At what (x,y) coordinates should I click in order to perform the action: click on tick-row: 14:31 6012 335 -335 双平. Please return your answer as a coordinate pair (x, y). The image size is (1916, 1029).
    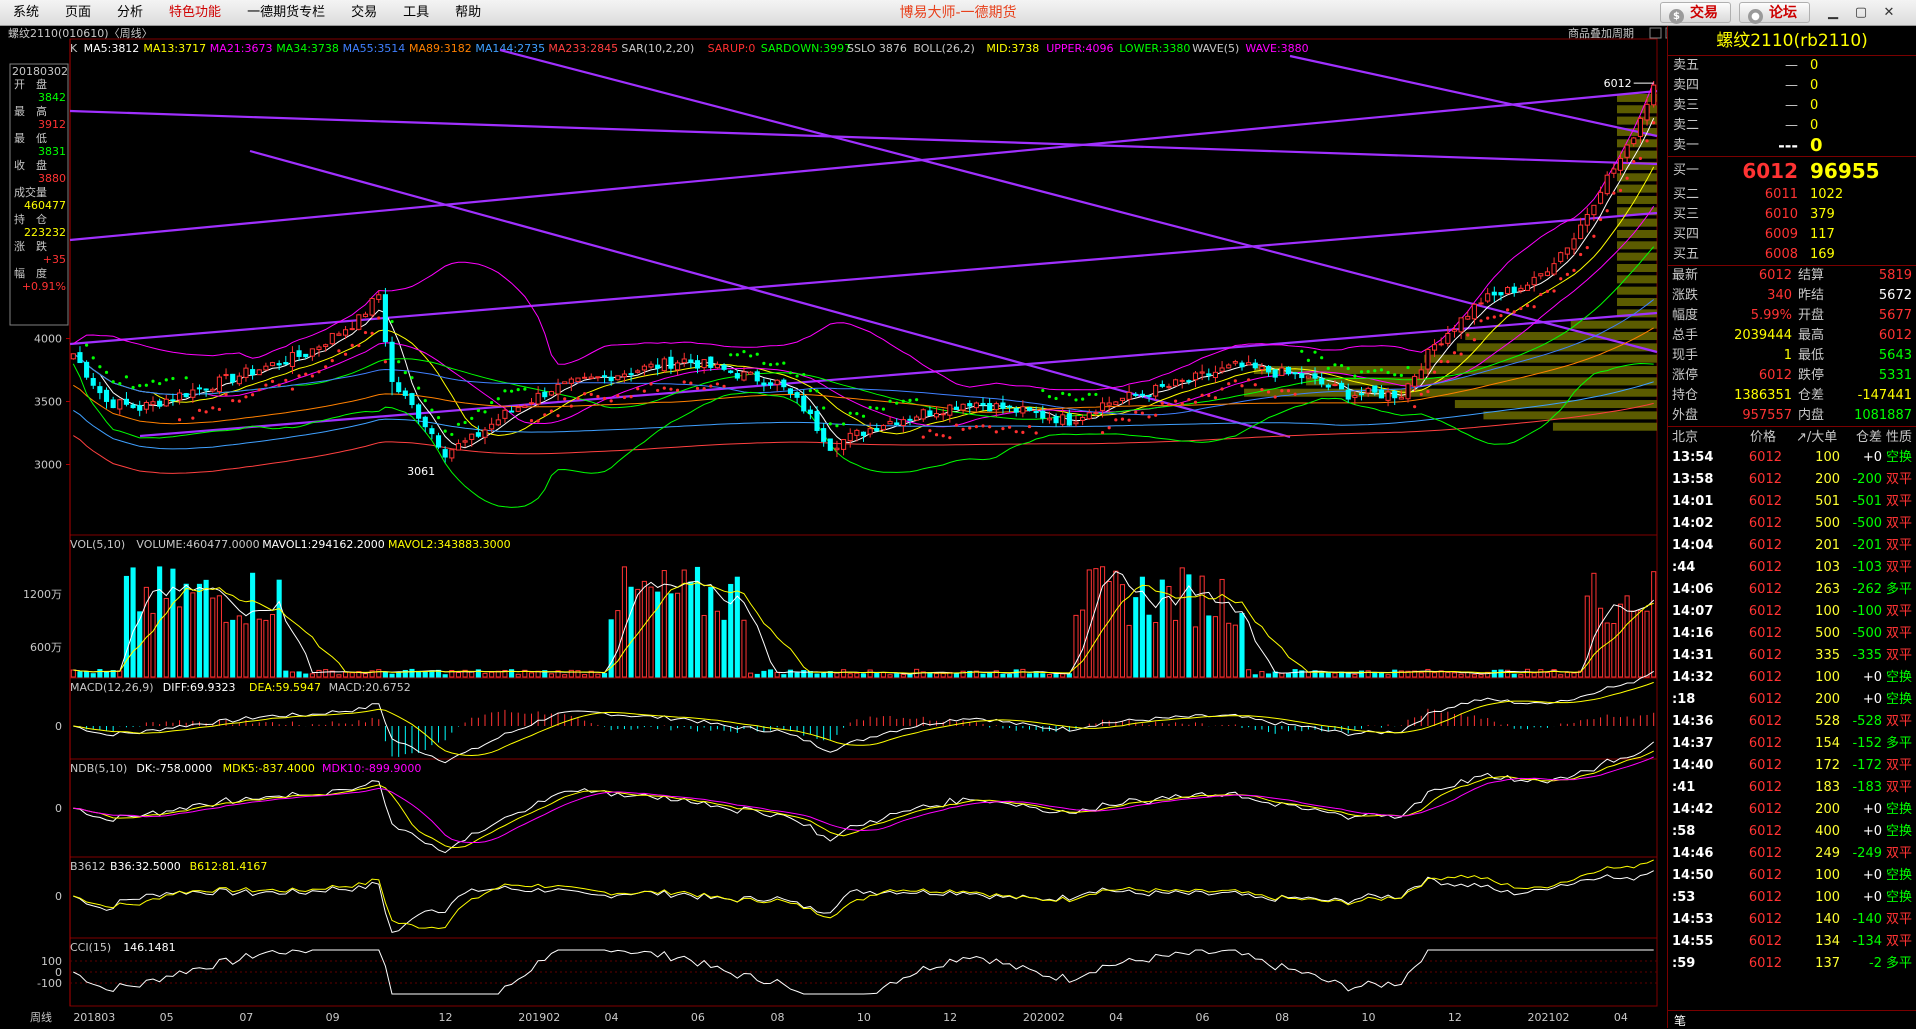
    Looking at the image, I should click on (1792, 656).